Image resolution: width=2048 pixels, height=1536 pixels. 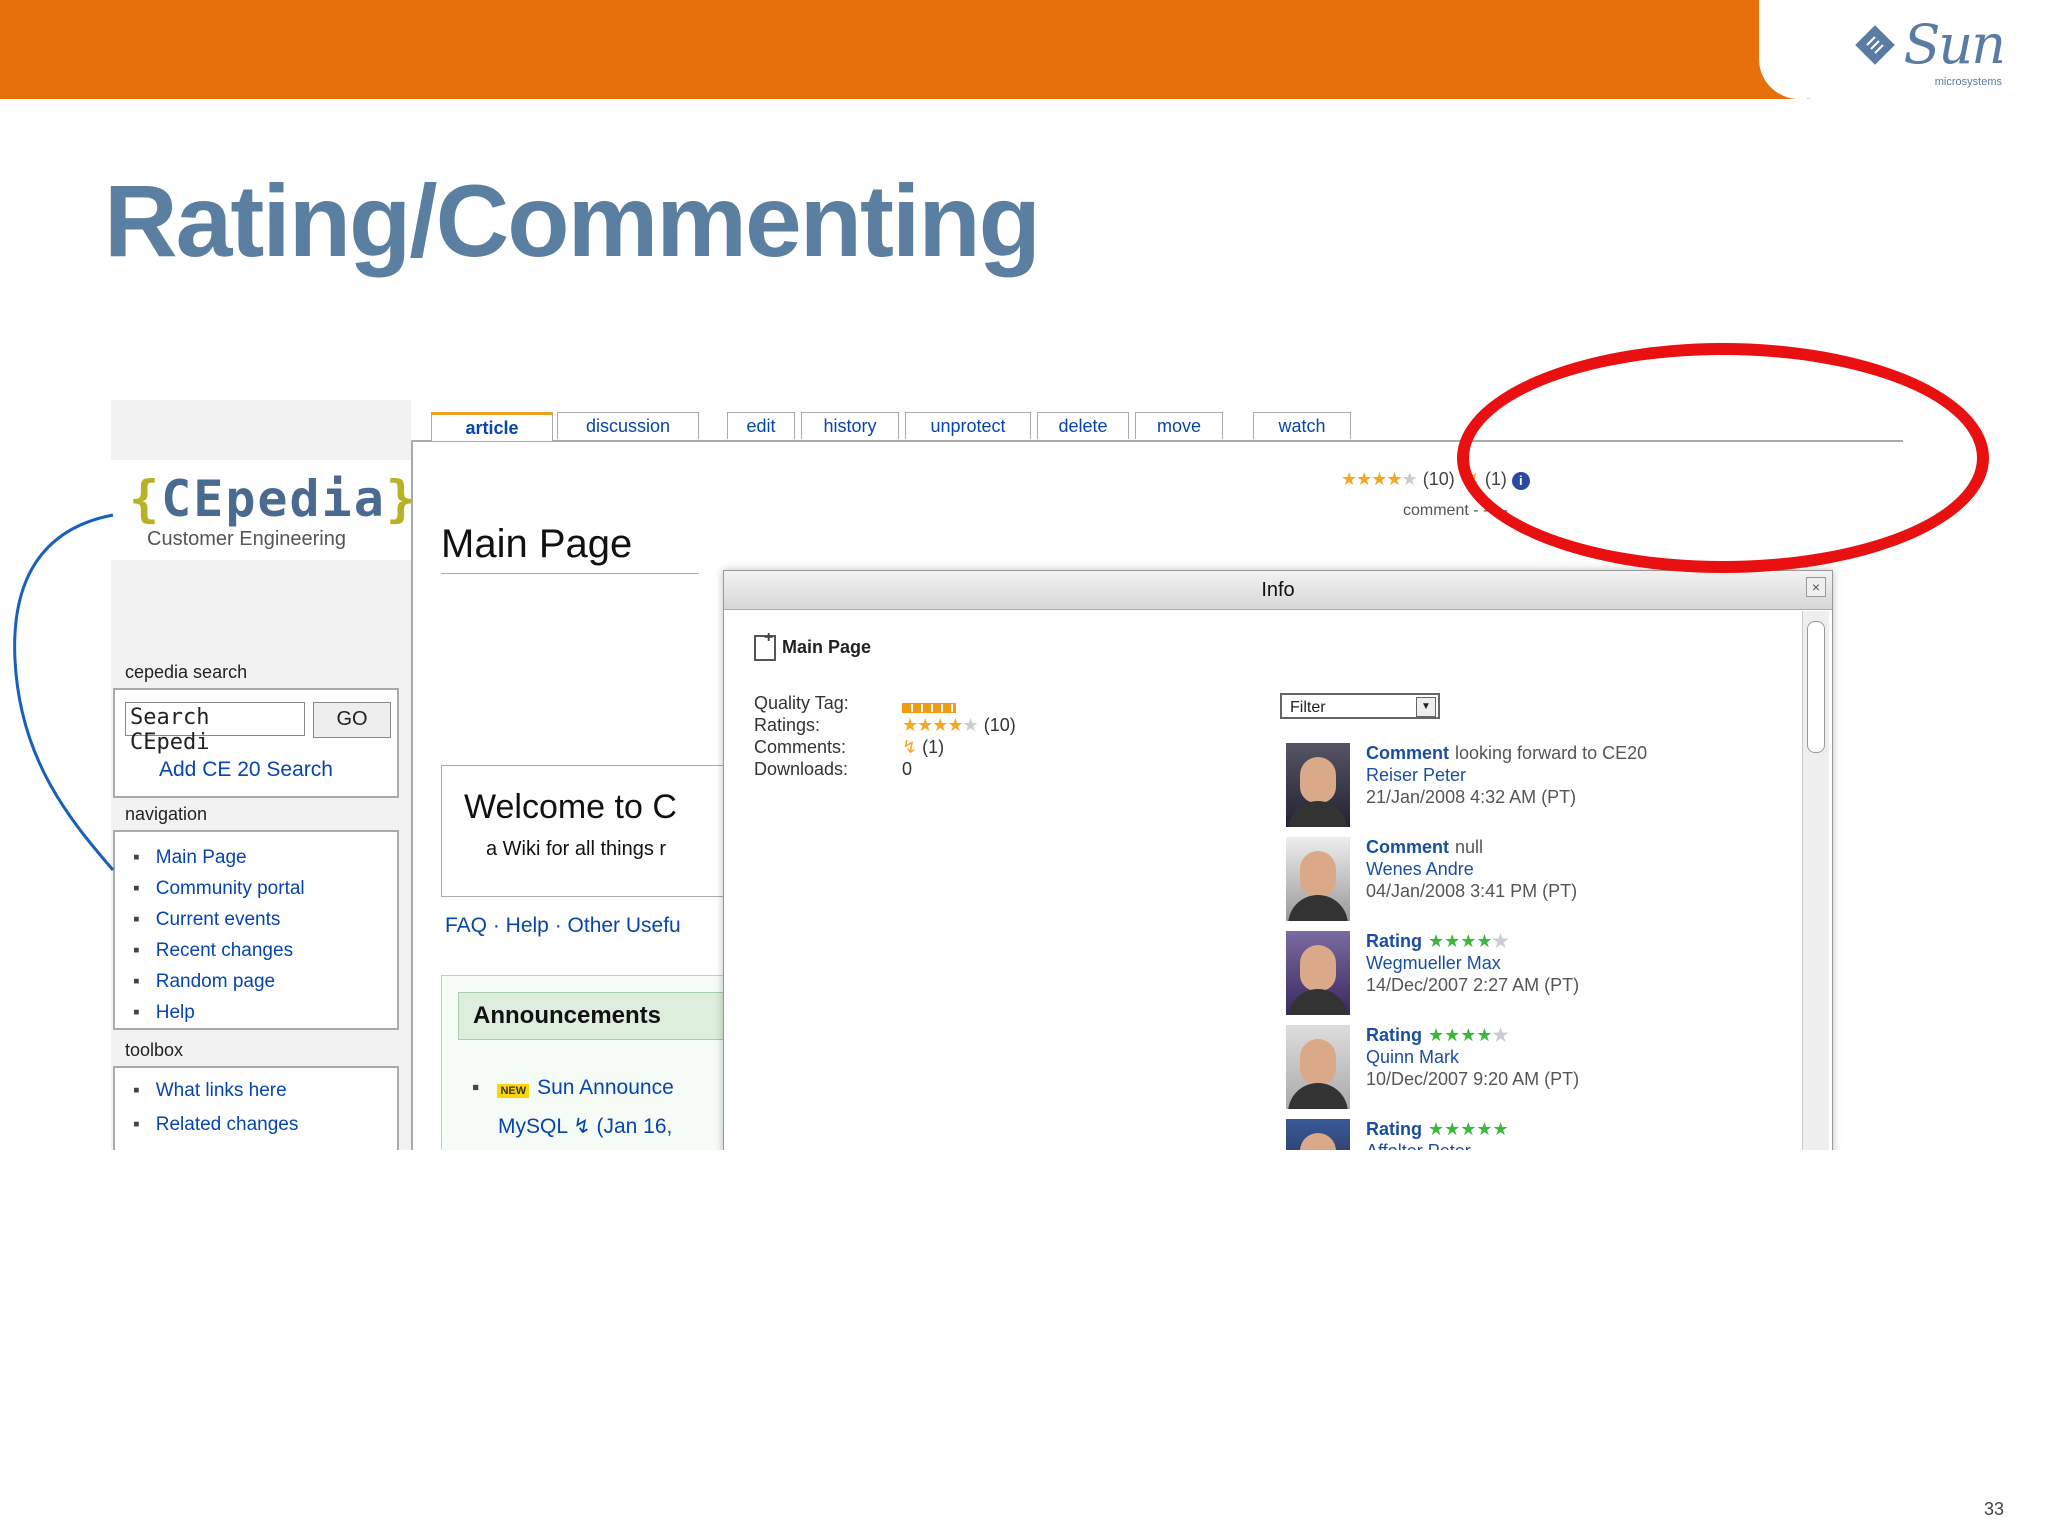 What do you see at coordinates (933, 725) in the screenshot?
I see `ratings-stars: ★★★★` at bounding box center [933, 725].